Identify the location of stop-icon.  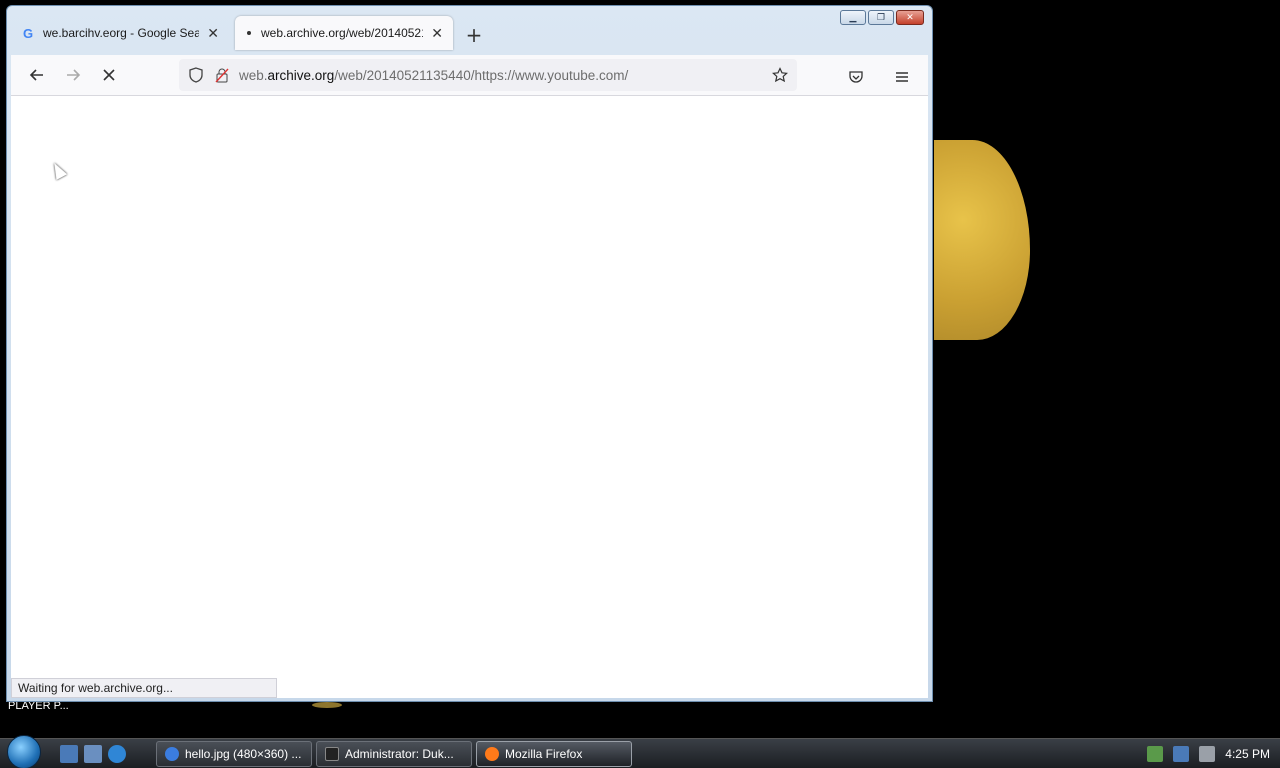
(109, 75).